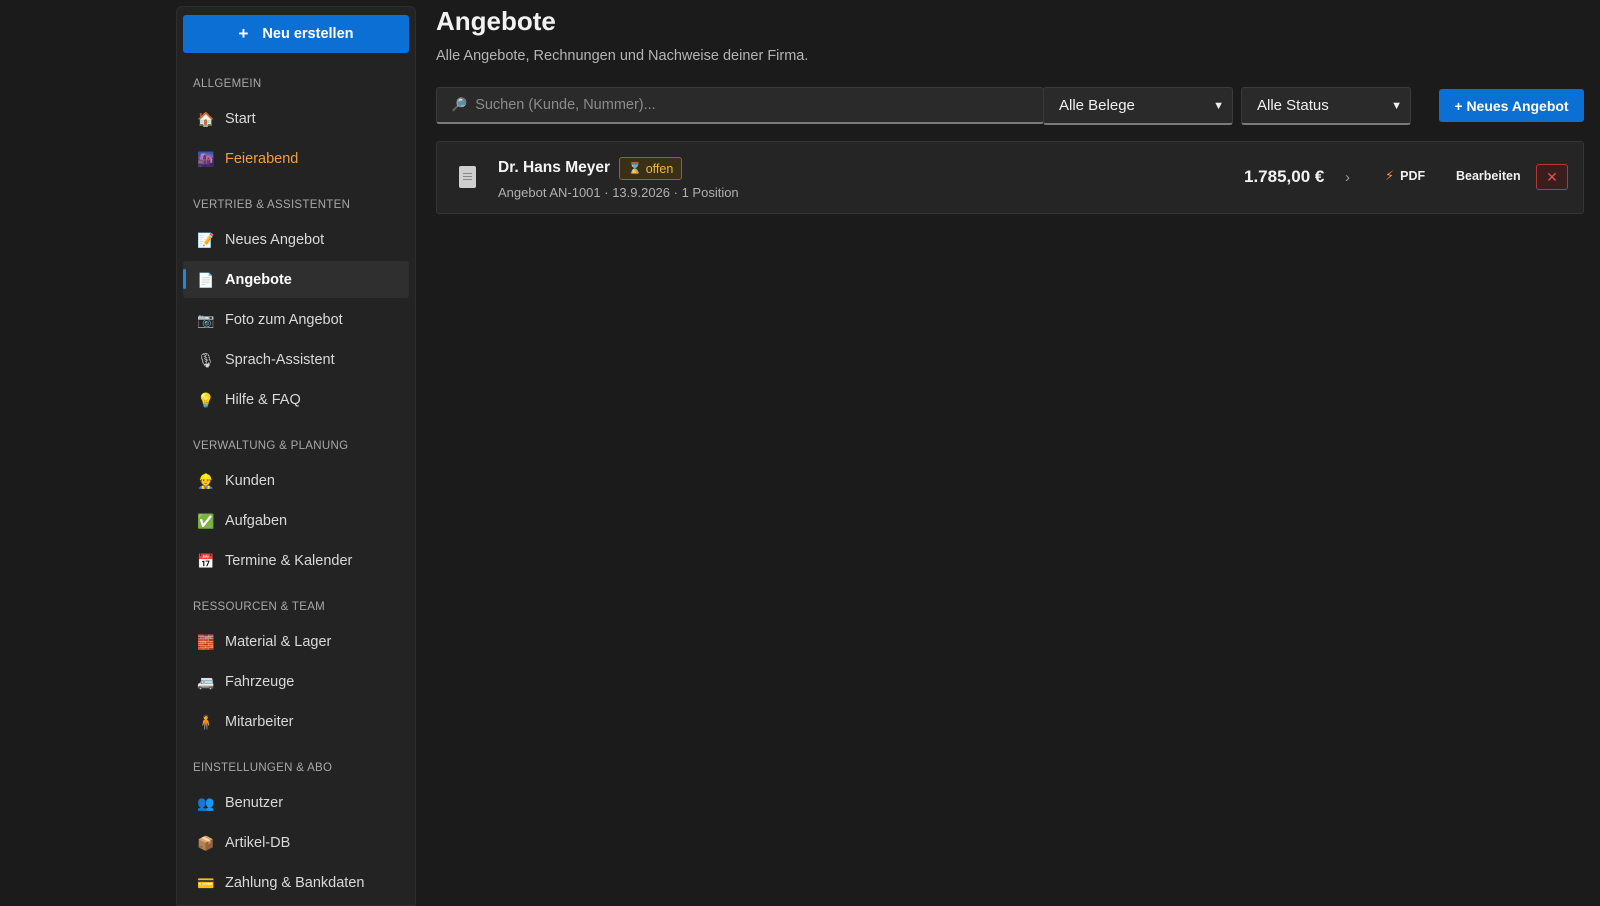 The width and height of the screenshot is (1600, 906). What do you see at coordinates (296, 279) in the screenshot?
I see `sidebar-item-angebote: 📄 Angebote` at bounding box center [296, 279].